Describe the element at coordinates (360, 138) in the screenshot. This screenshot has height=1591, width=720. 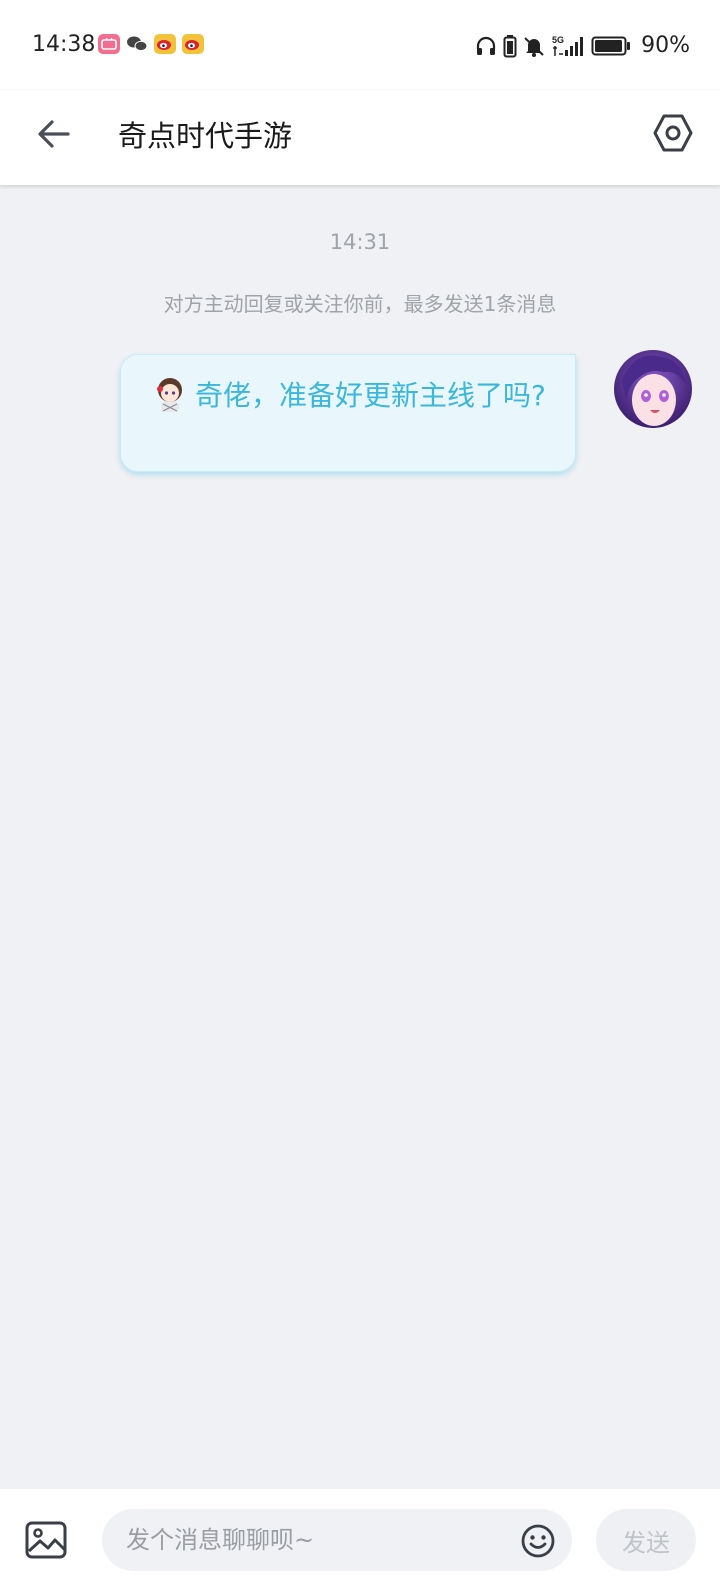
I see `app-bar: 奇点时代手游` at that location.